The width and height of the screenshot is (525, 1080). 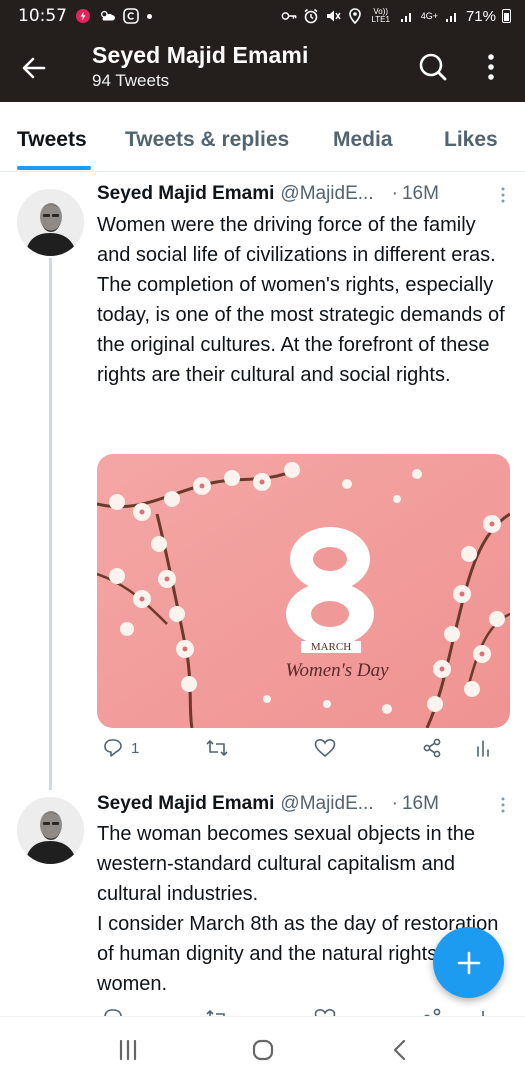 What do you see at coordinates (480, 16) in the screenshot?
I see `battery-percent: 71%` at bounding box center [480, 16].